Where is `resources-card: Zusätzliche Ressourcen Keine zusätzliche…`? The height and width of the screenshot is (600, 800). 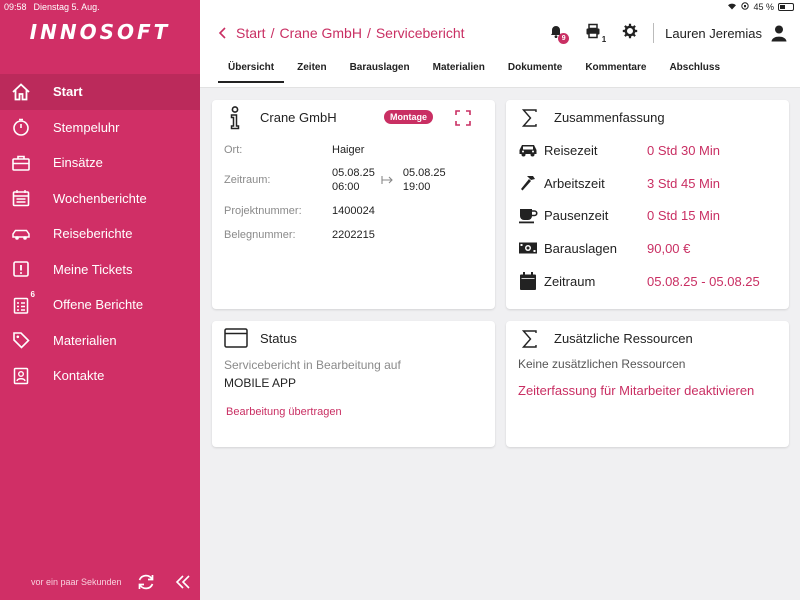 resources-card: Zusätzliche Ressourcen Keine zusätzliche… is located at coordinates (647, 384).